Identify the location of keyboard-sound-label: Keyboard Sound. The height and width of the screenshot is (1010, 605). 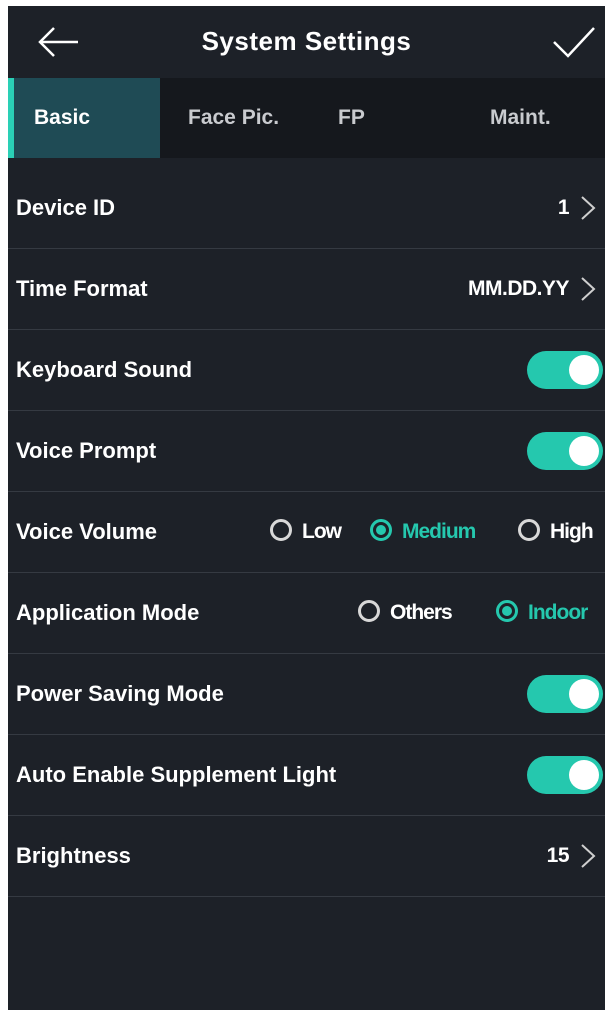
(104, 369).